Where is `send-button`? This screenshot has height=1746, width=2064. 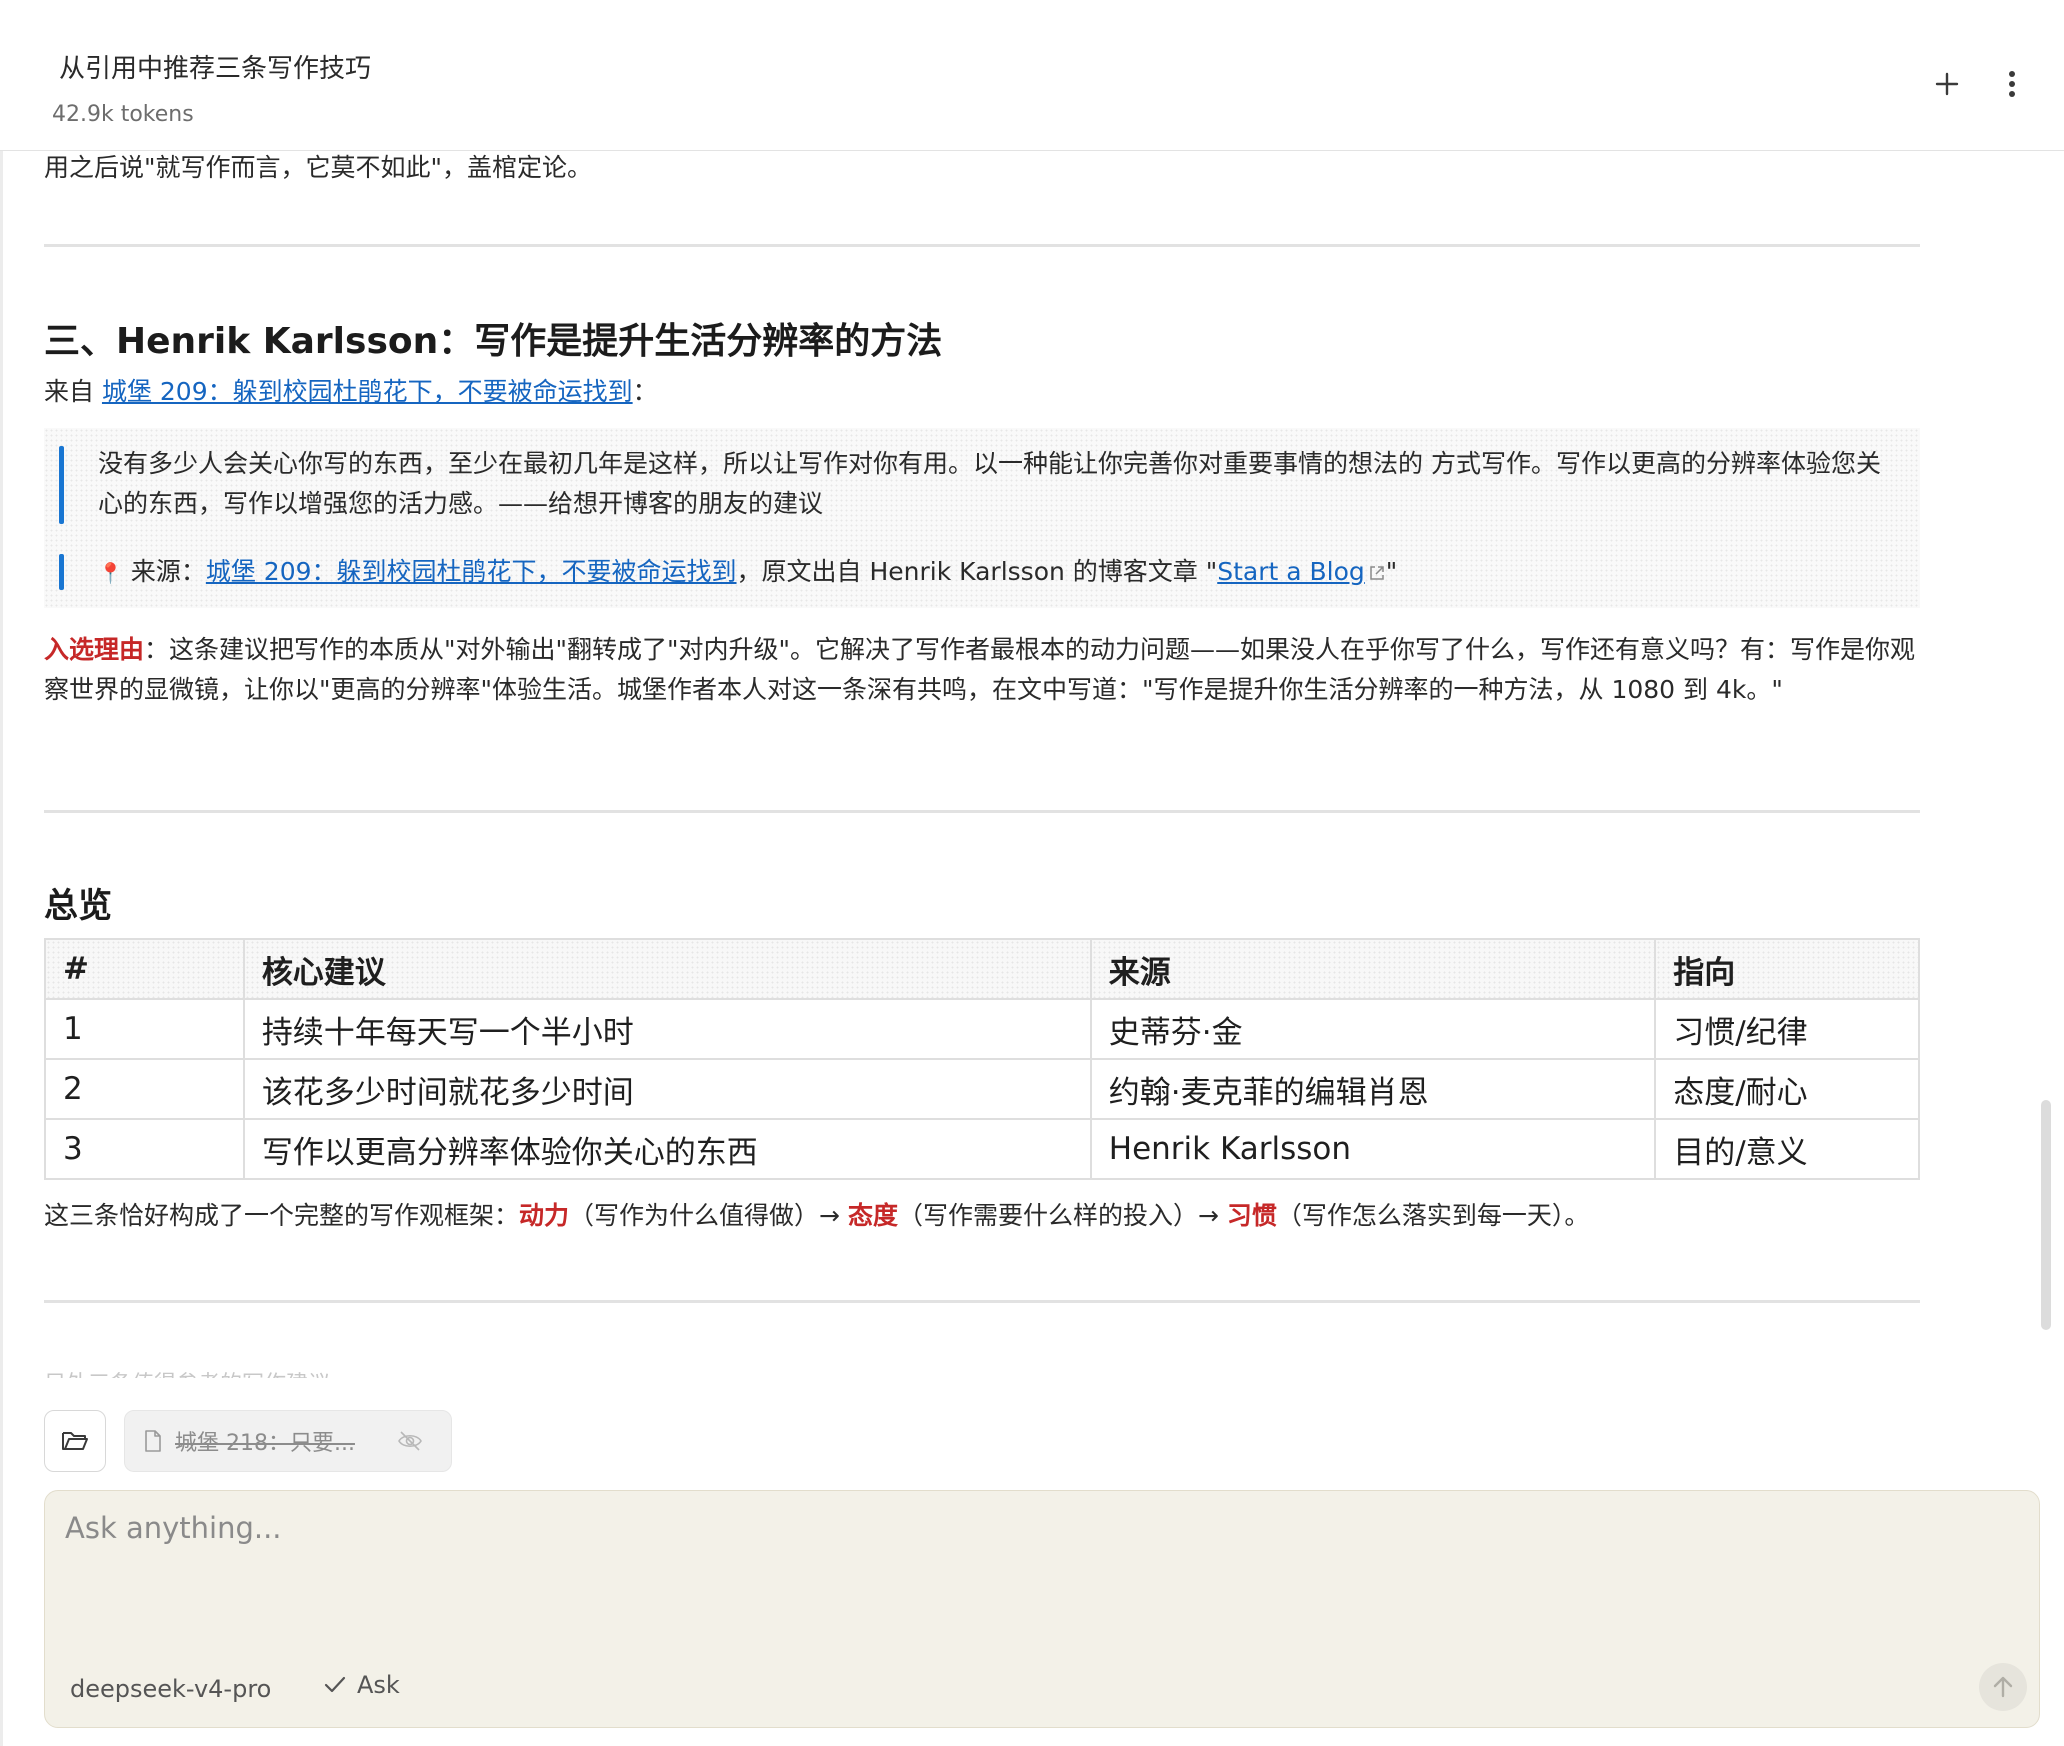
send-button is located at coordinates (2003, 1687).